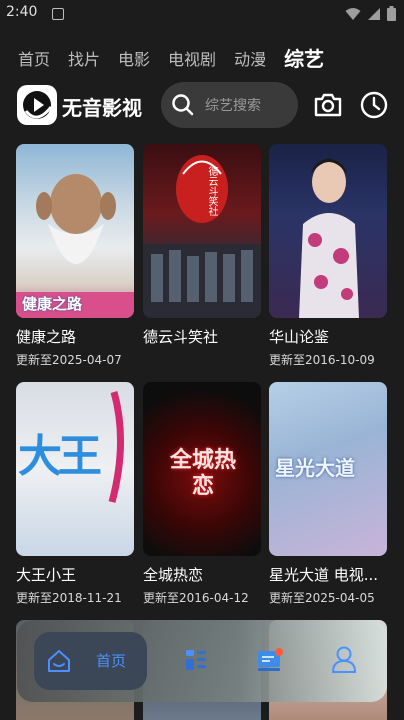  I want to click on show-poster, so click(328, 231).